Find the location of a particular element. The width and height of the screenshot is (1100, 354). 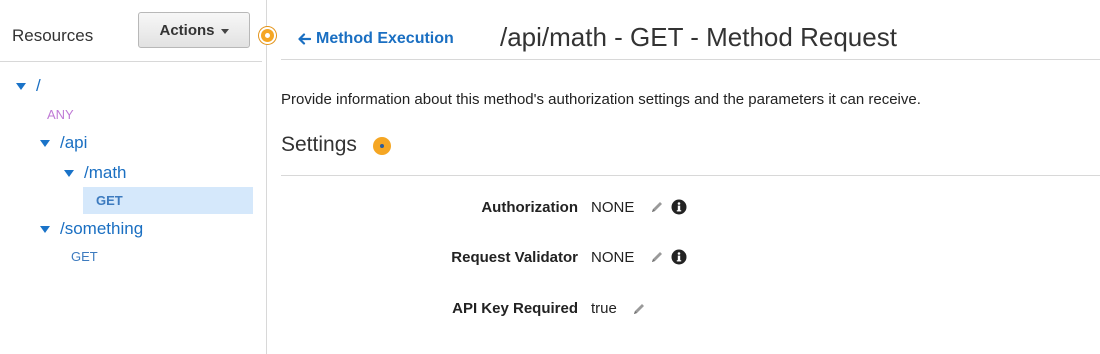

method-get: GET is located at coordinates (84, 256).